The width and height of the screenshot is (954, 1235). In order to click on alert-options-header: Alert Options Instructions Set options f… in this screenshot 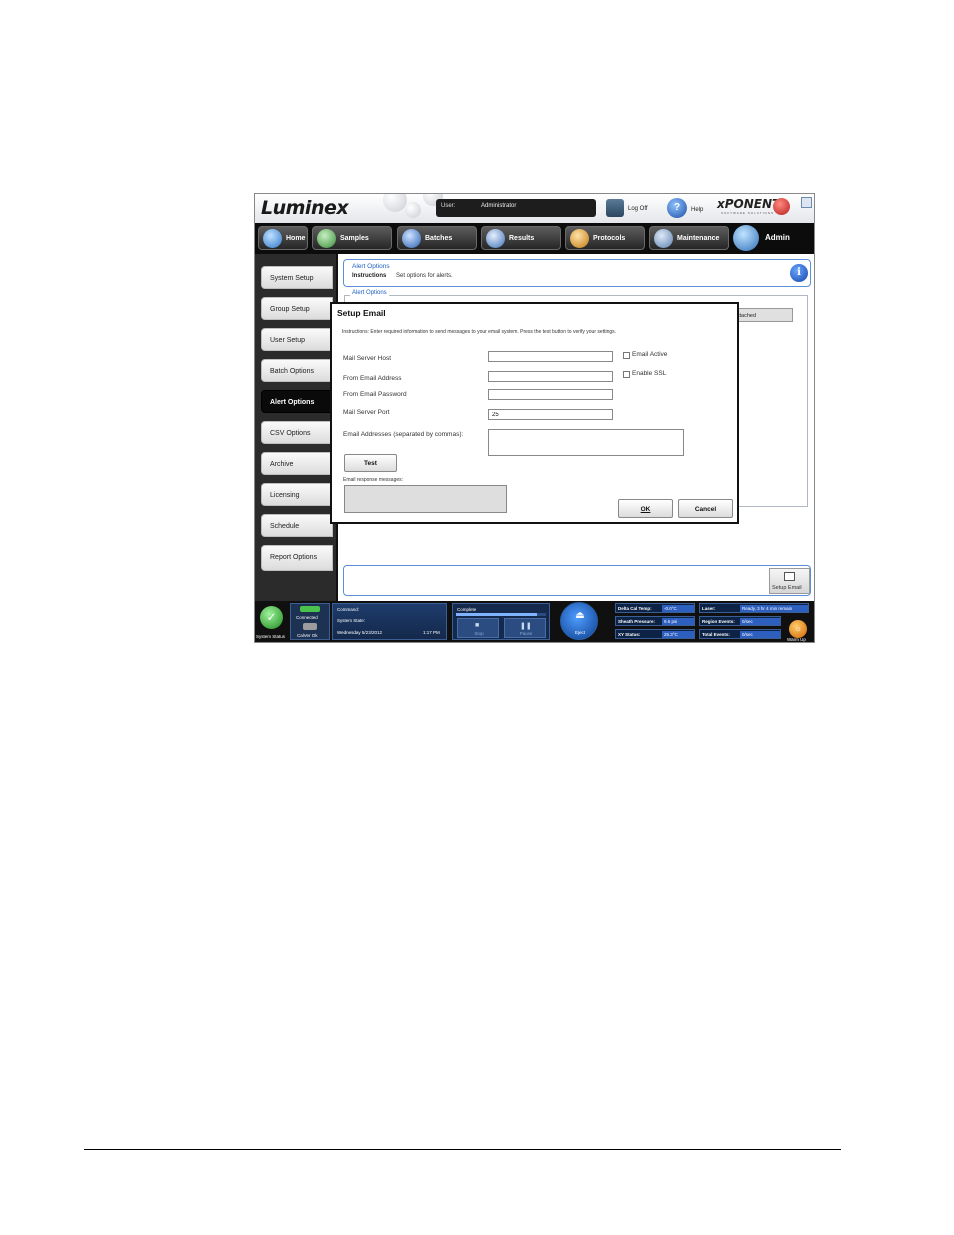, I will do `click(577, 273)`.